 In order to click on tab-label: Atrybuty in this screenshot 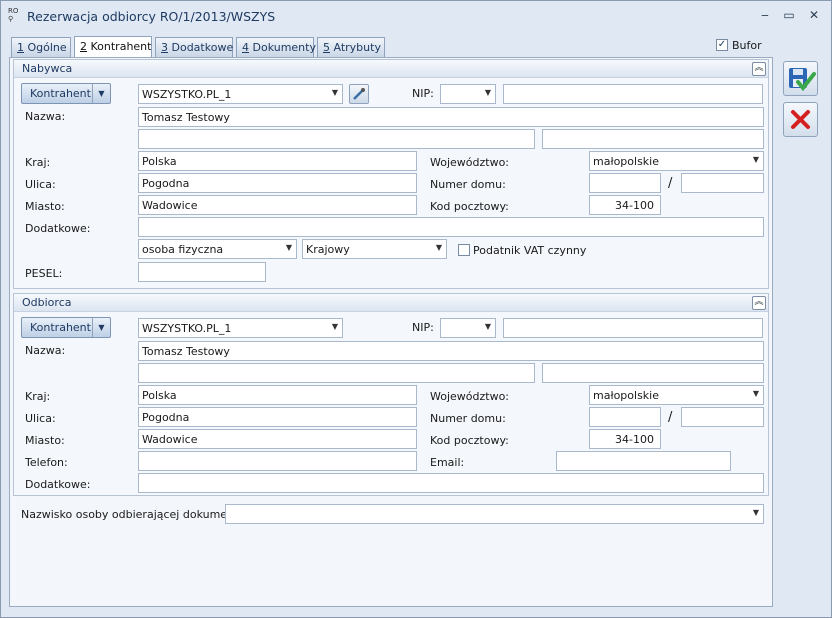, I will do `click(357, 47)`.